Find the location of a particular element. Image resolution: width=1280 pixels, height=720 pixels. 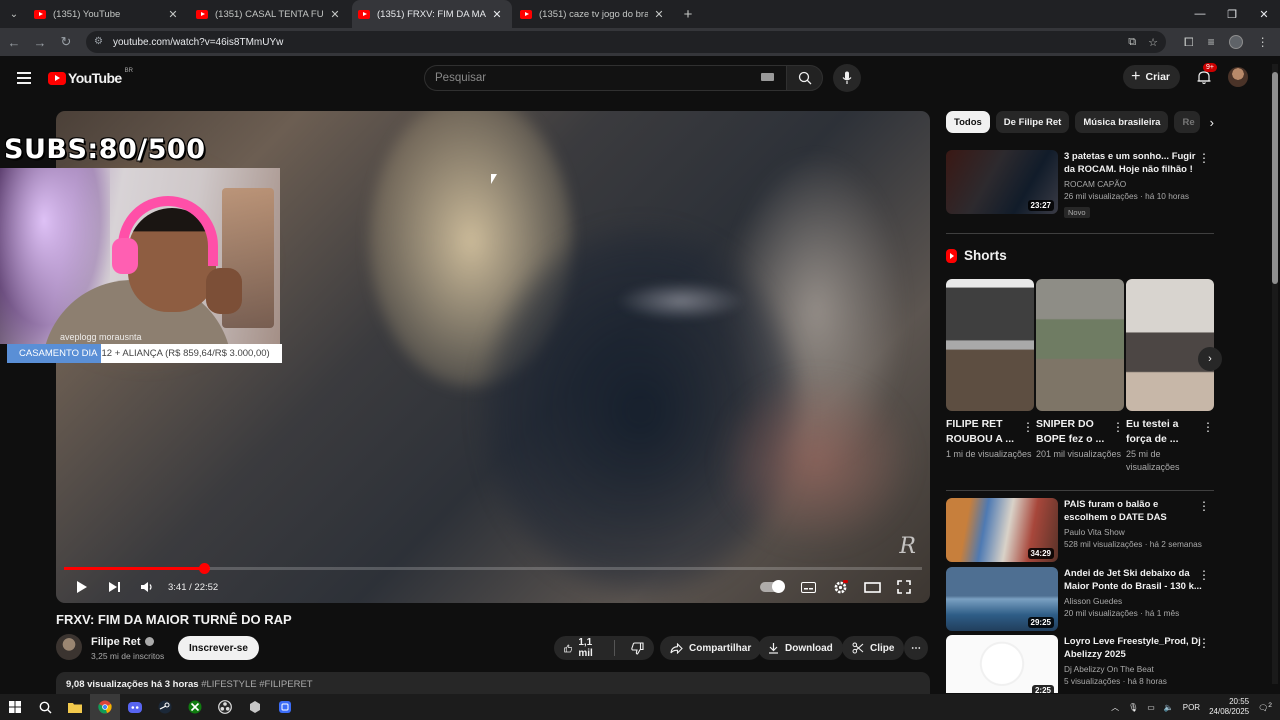

chip-from-filipe-ret: De Filipe Ret is located at coordinates (1032, 122).